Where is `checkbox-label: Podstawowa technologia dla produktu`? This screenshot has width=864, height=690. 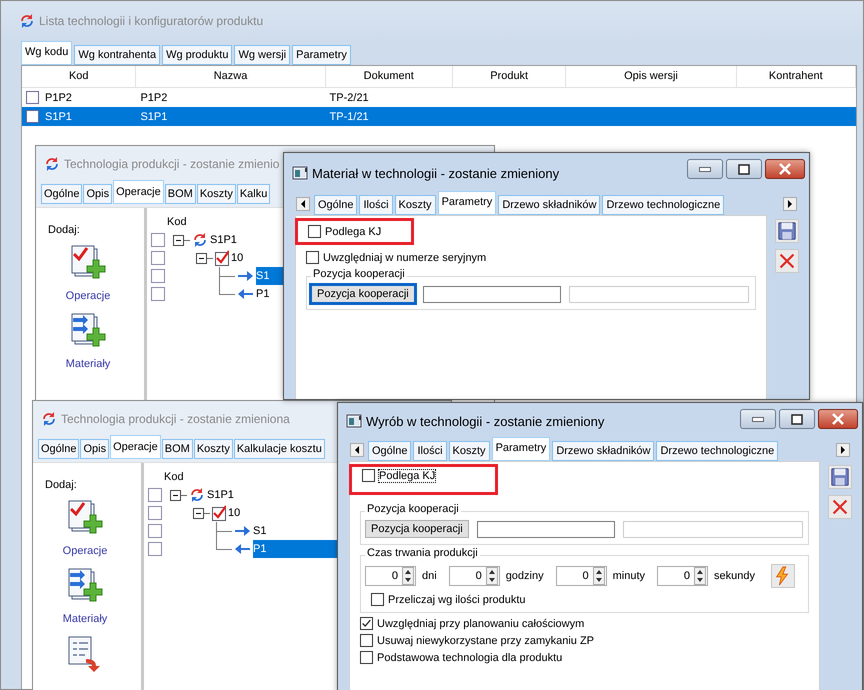 checkbox-label: Podstawowa technologia dla produktu is located at coordinates (469, 658).